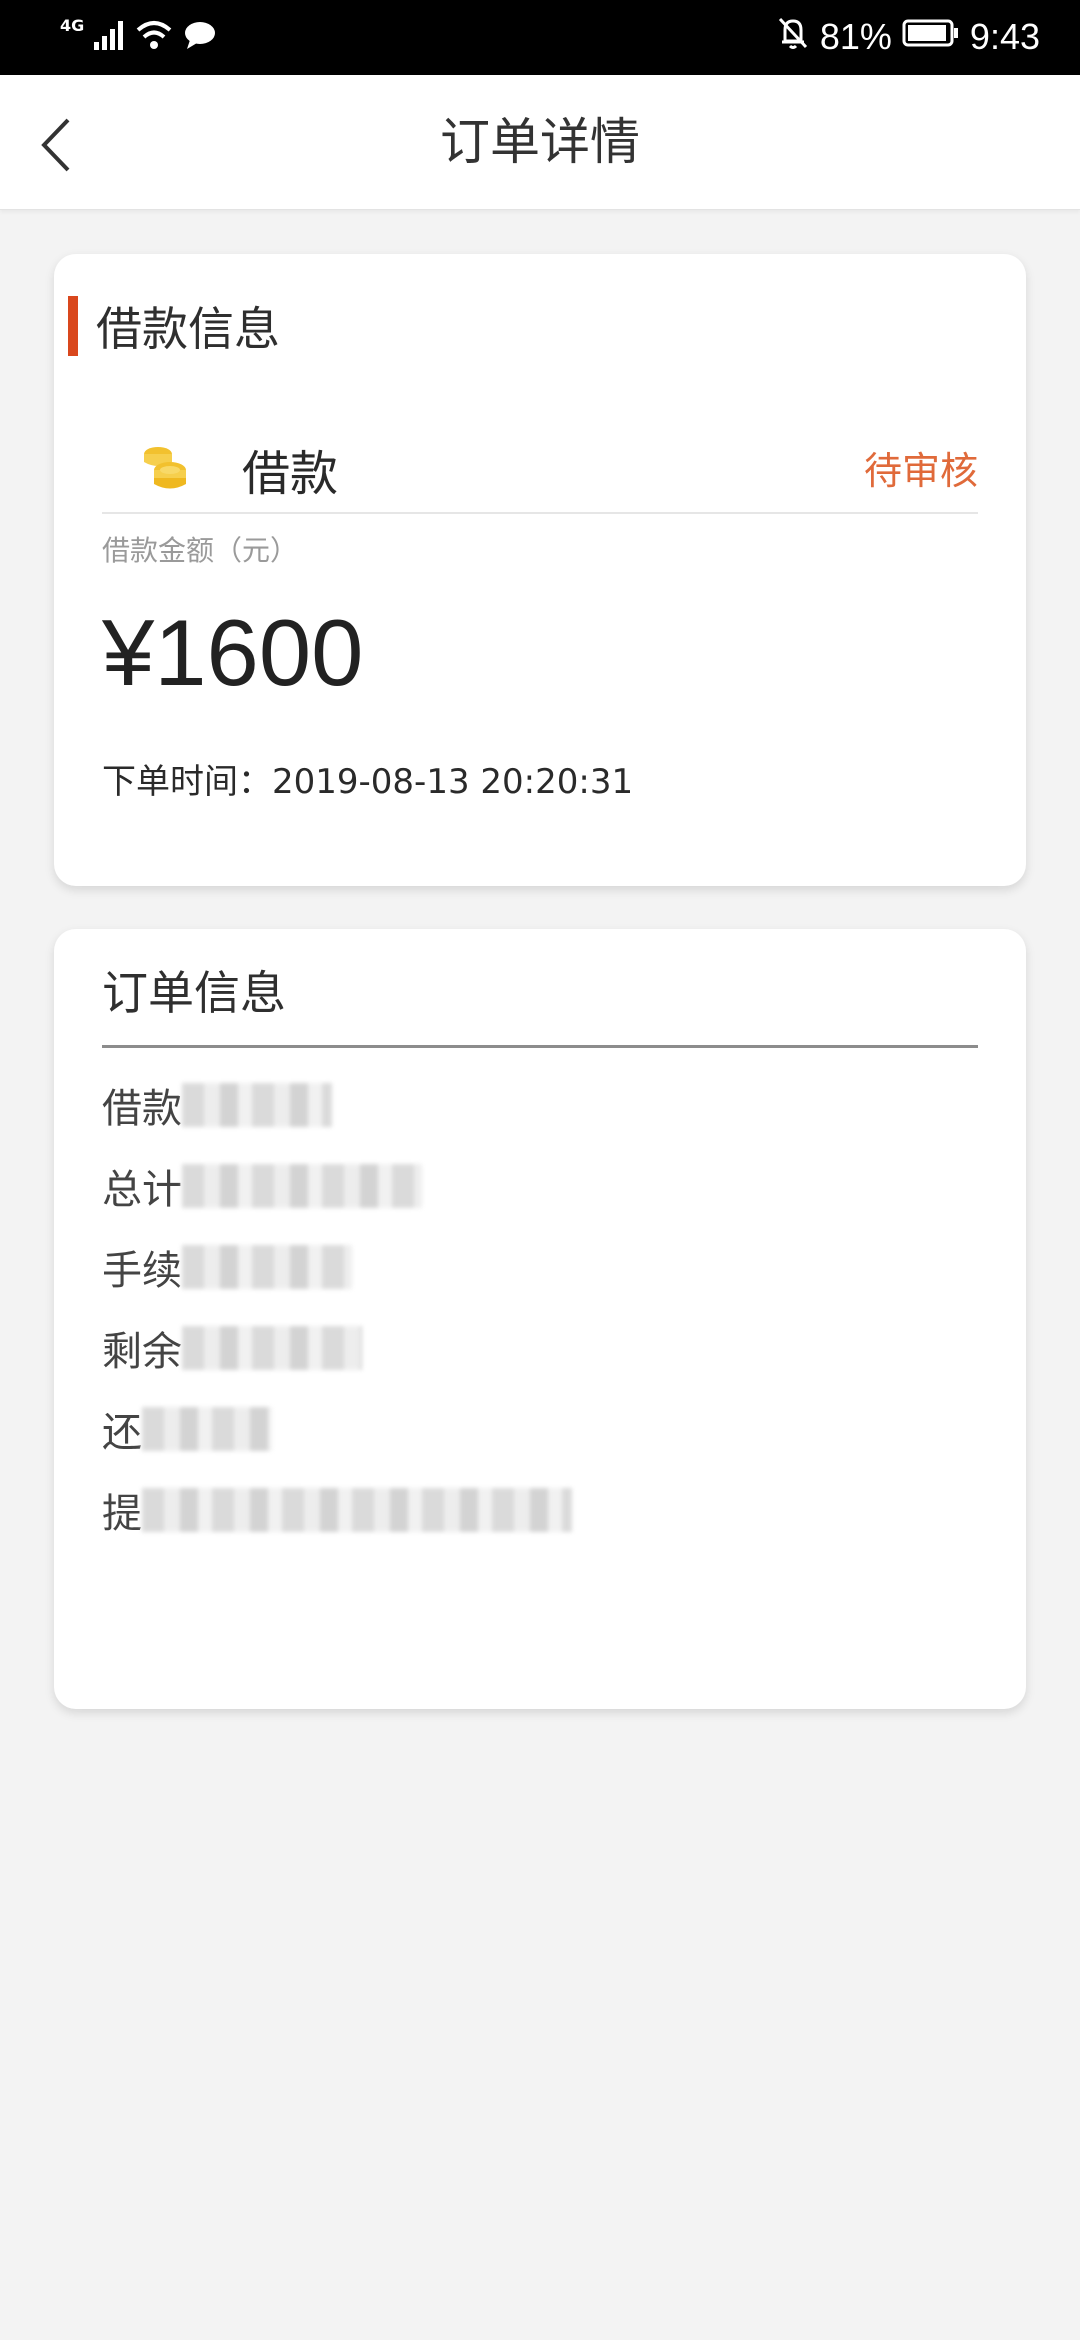 The image size is (1080, 2340). Describe the element at coordinates (109, 37) in the screenshot. I see `signal-icon` at that location.